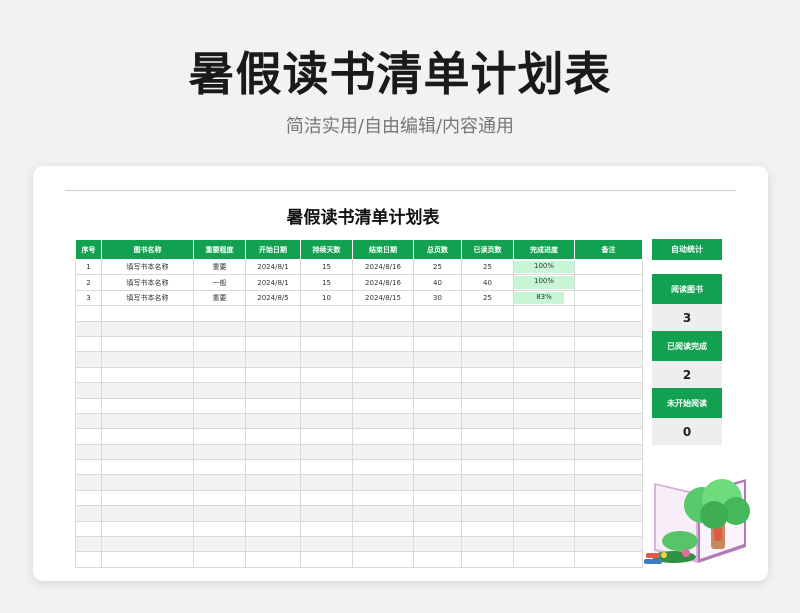 This screenshot has height=613, width=800. I want to click on cell-importance: 重要, so click(219, 298).